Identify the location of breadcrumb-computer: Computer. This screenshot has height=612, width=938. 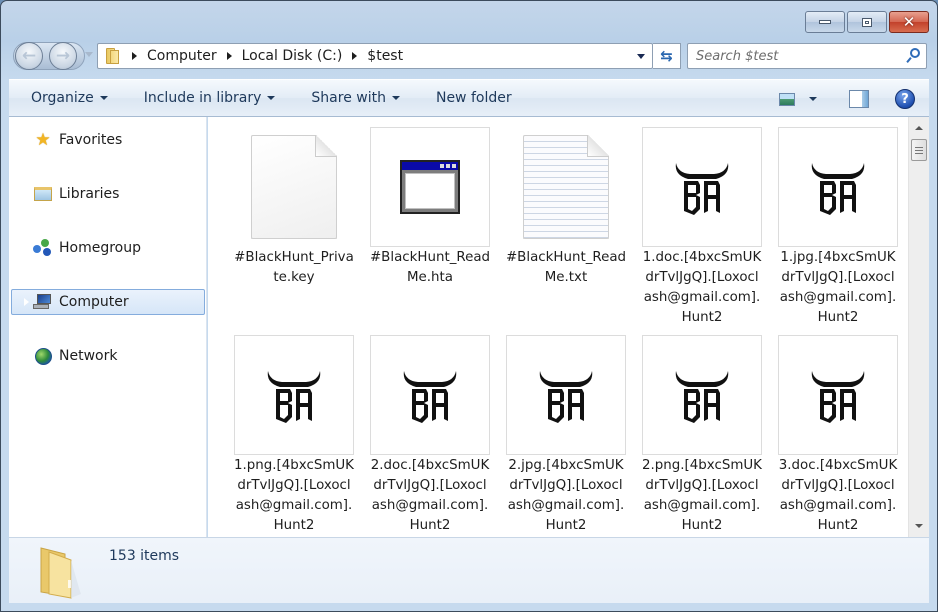
(182, 56).